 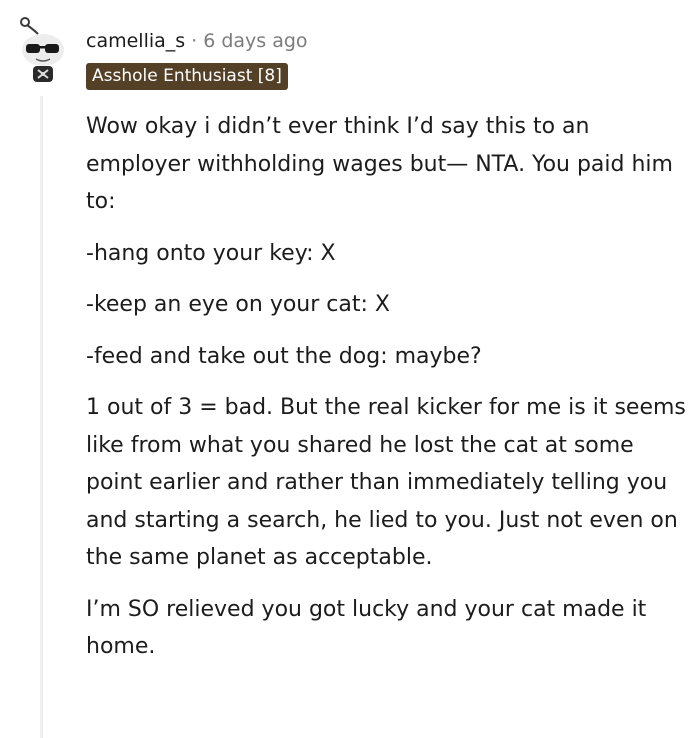 I want to click on user-flair-badge: Asshole Enthusiast [8], so click(x=187, y=76).